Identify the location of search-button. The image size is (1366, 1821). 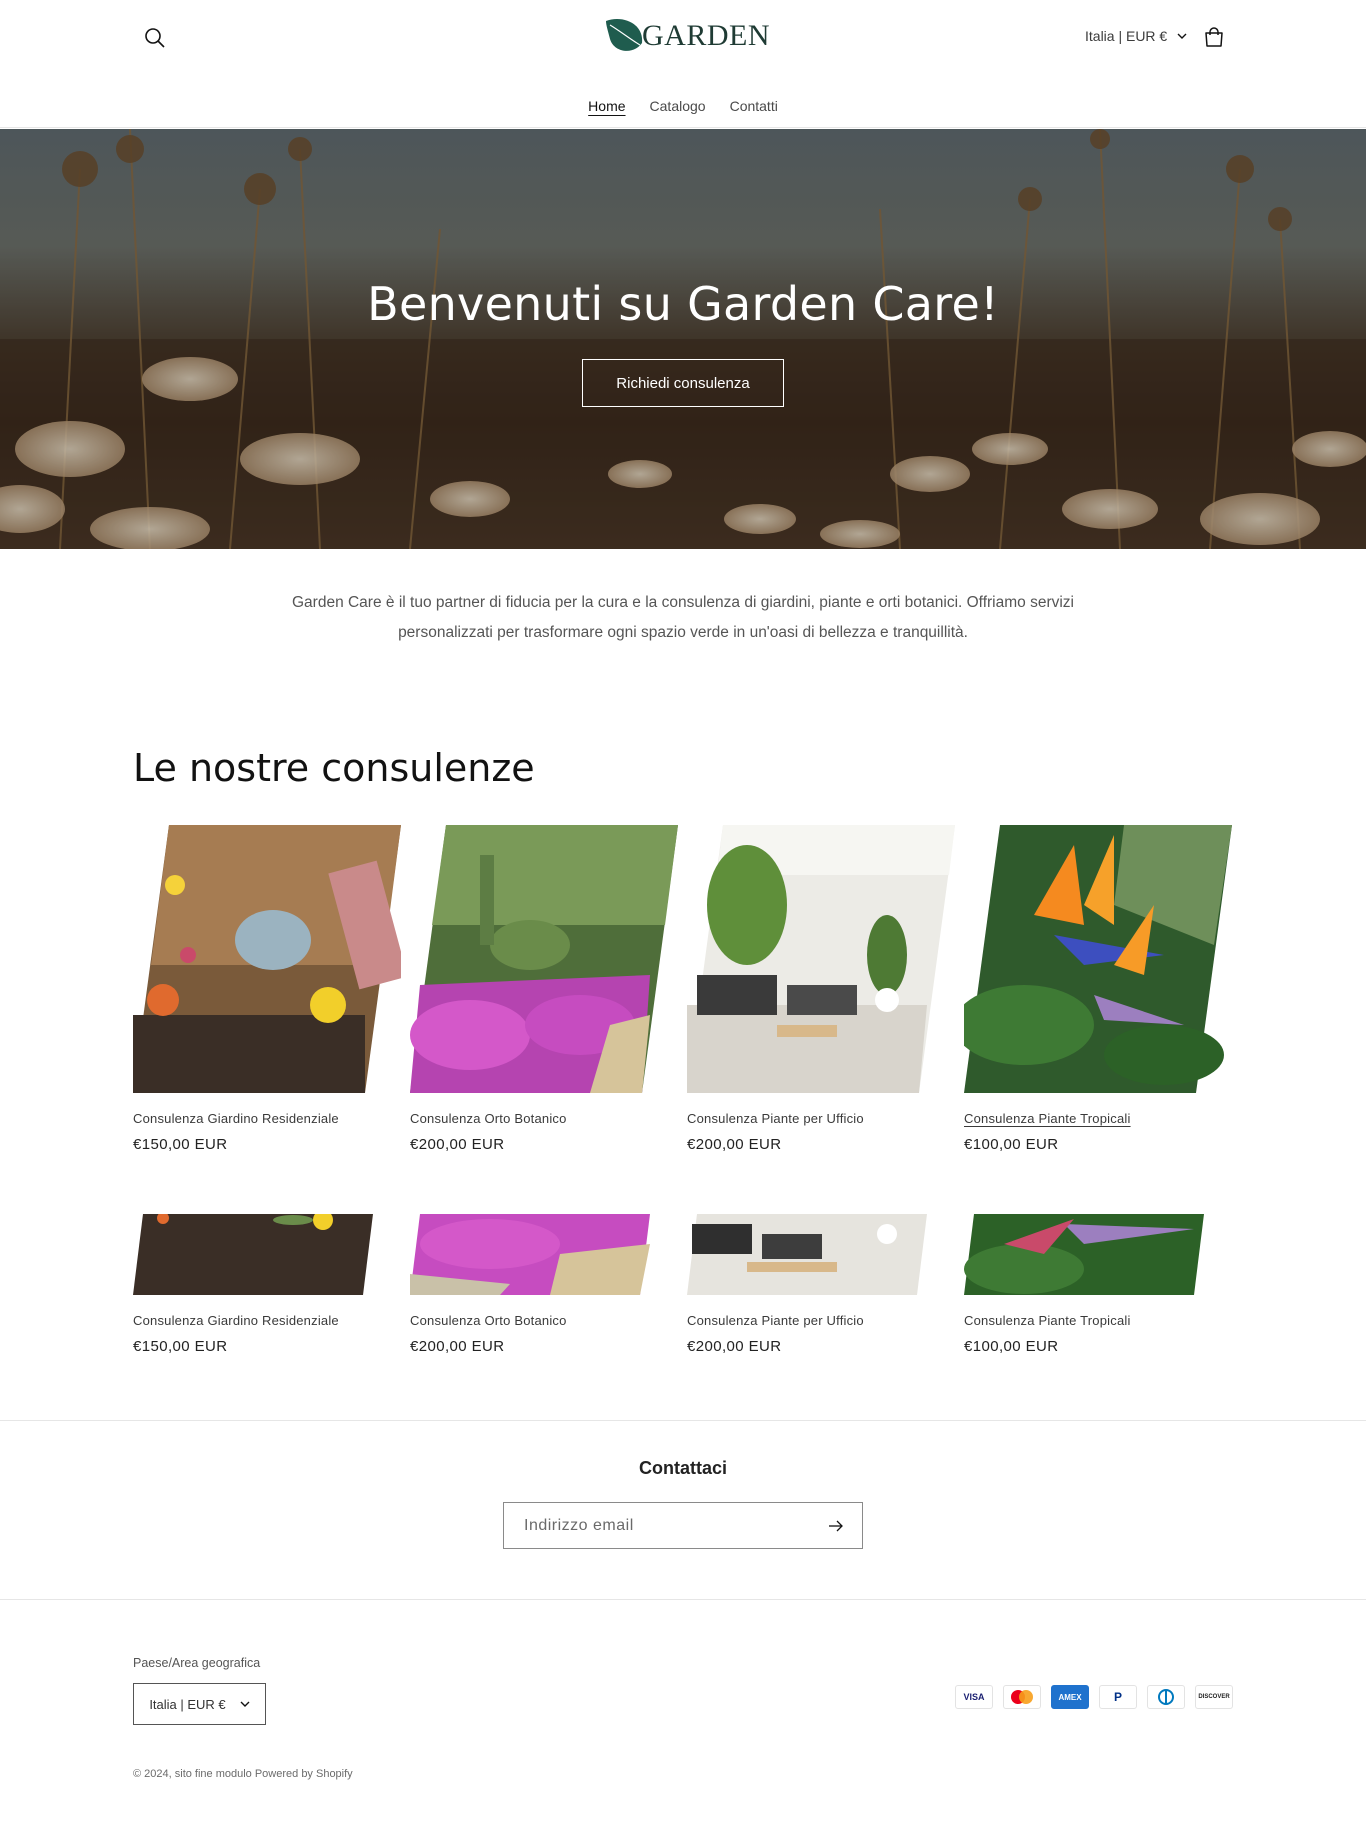
(155, 38).